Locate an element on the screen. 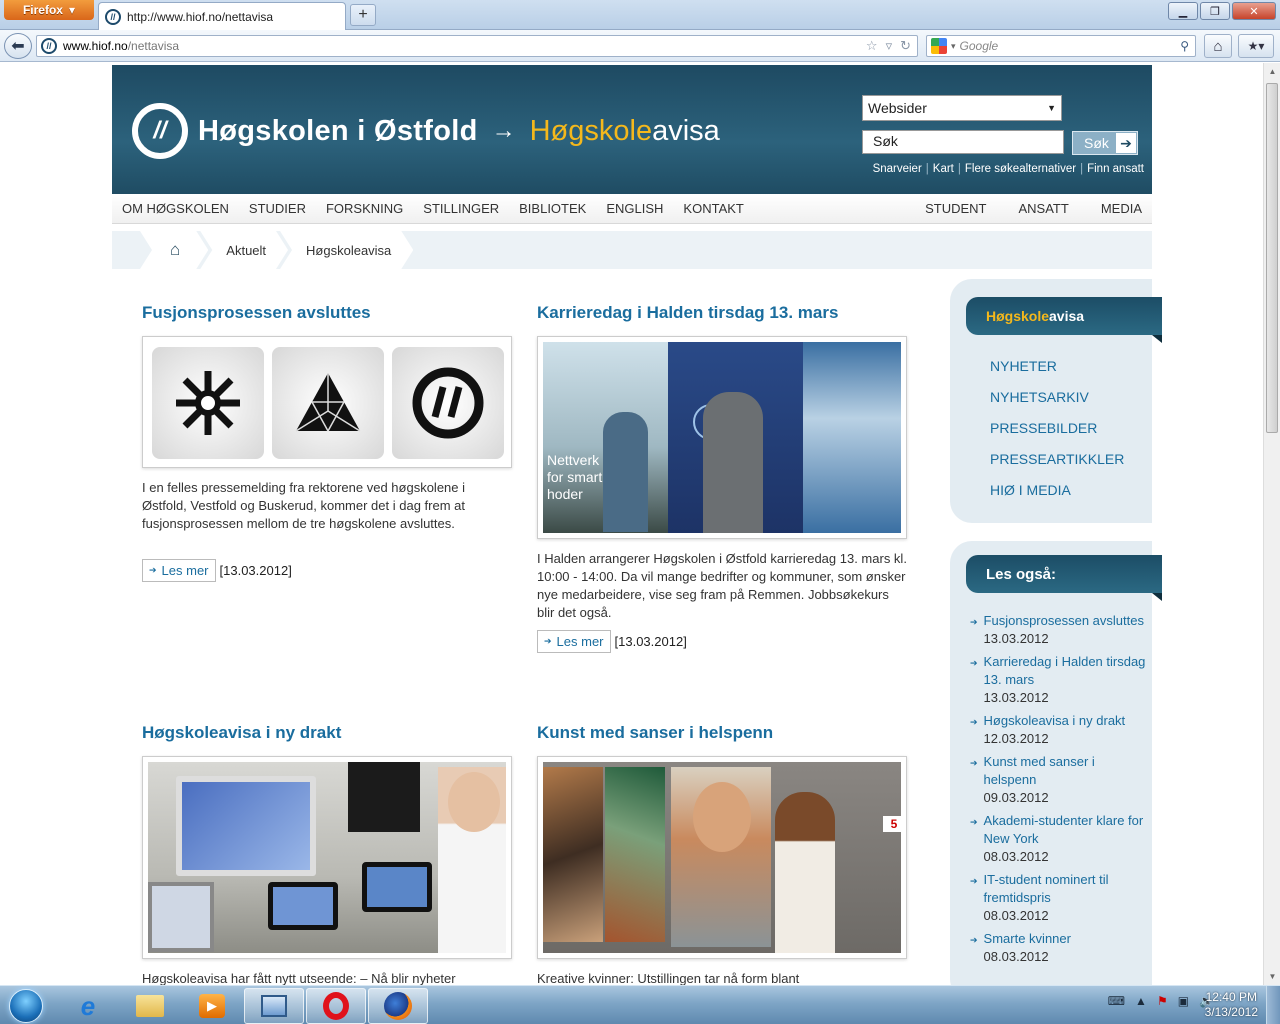 The height and width of the screenshot is (1024, 1280). menu-studier: STUDIER is located at coordinates (277, 208).